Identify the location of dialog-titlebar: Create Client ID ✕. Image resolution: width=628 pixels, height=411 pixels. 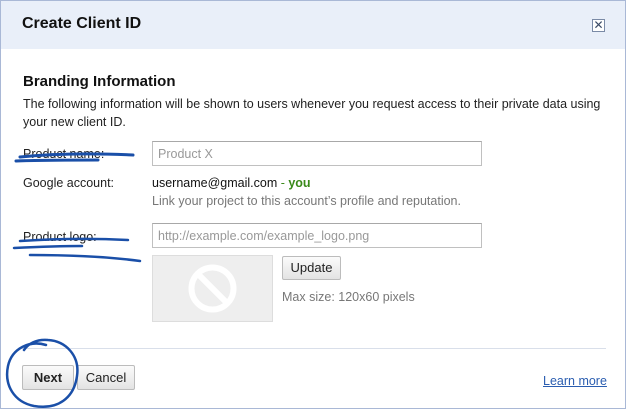
(313, 25).